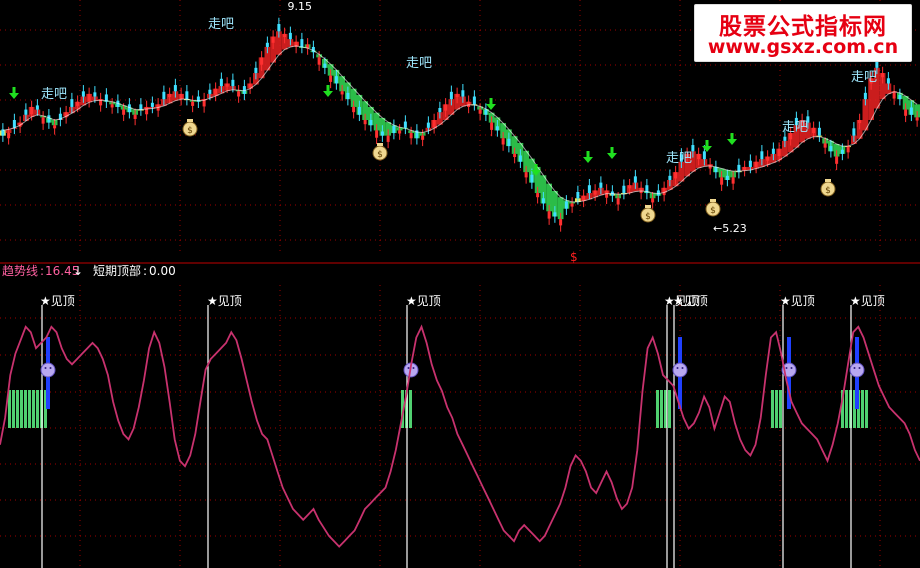  What do you see at coordinates (42, 271) in the screenshot?
I see `trend-line-colon: :` at bounding box center [42, 271].